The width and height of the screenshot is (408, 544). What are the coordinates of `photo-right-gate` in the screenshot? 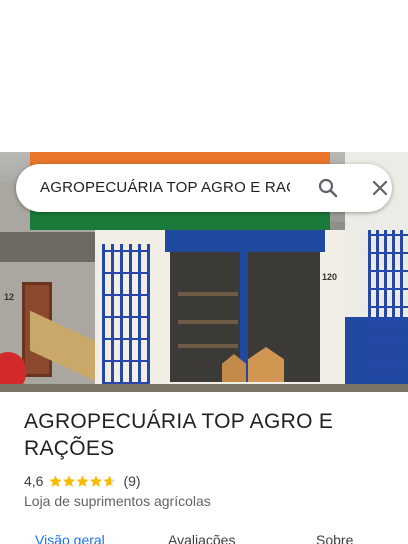 It's located at (388, 305).